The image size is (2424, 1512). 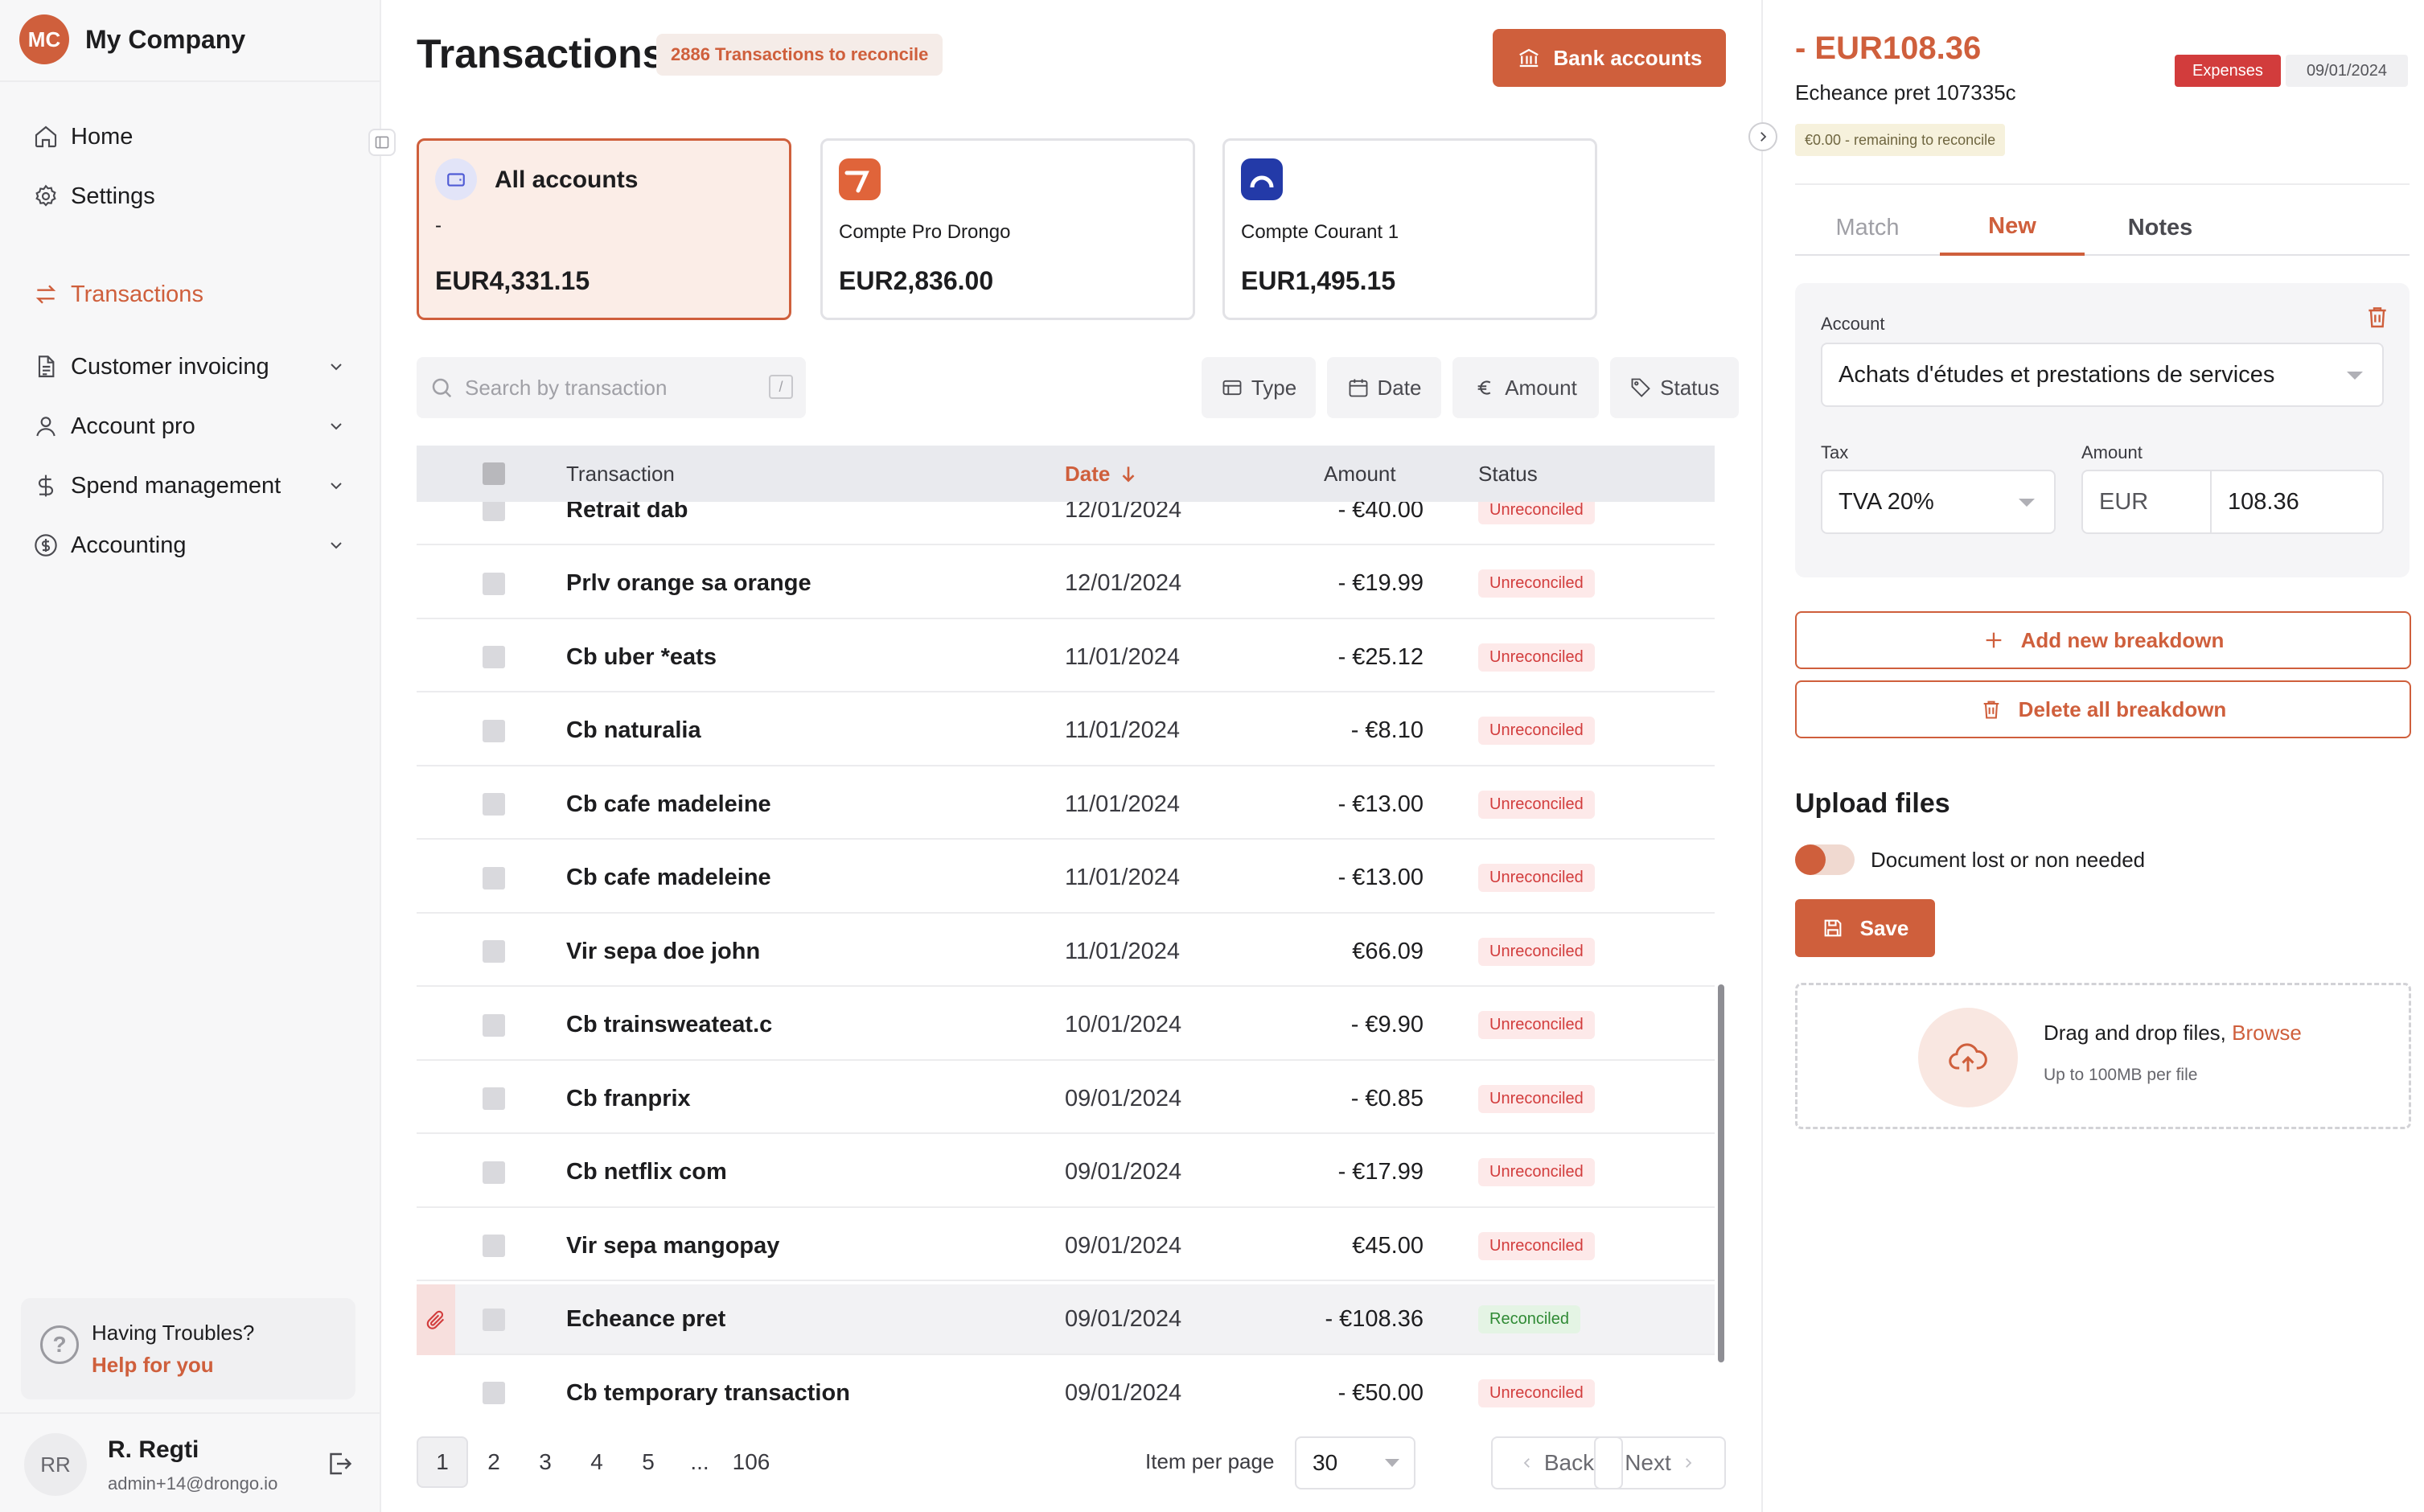 What do you see at coordinates (1007, 229) in the screenshot?
I see `account-card-drongo: Compte Pro Drongo EUR2,836.00` at bounding box center [1007, 229].